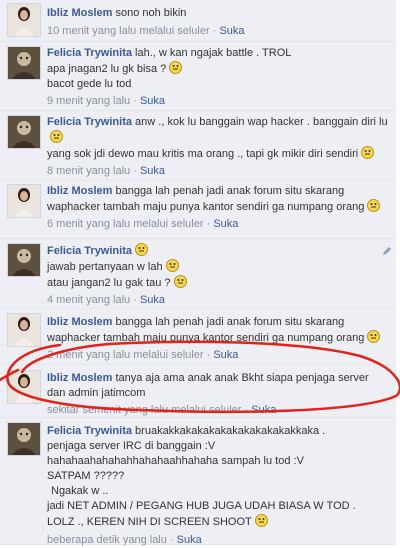 This screenshot has width=400, height=548. Describe the element at coordinates (86, 476) in the screenshot. I see `comment-text: SATPAM ?????` at that location.